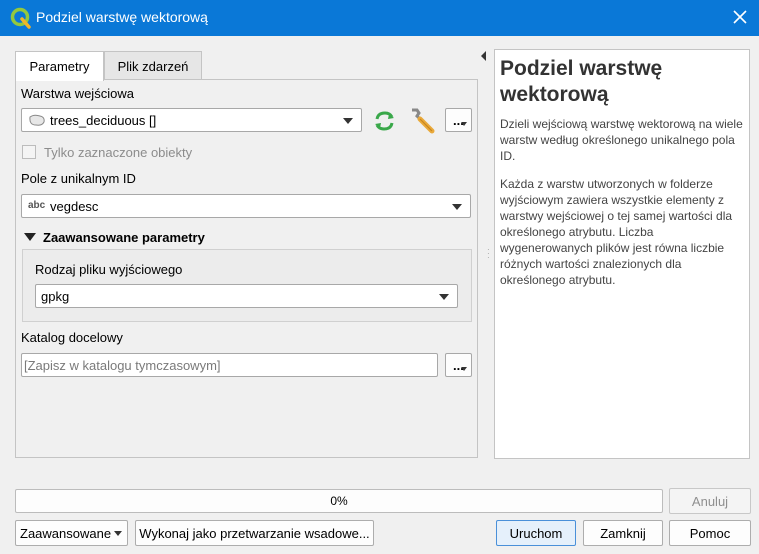 The image size is (759, 554). I want to click on progress-bar: 0%, so click(339, 501).